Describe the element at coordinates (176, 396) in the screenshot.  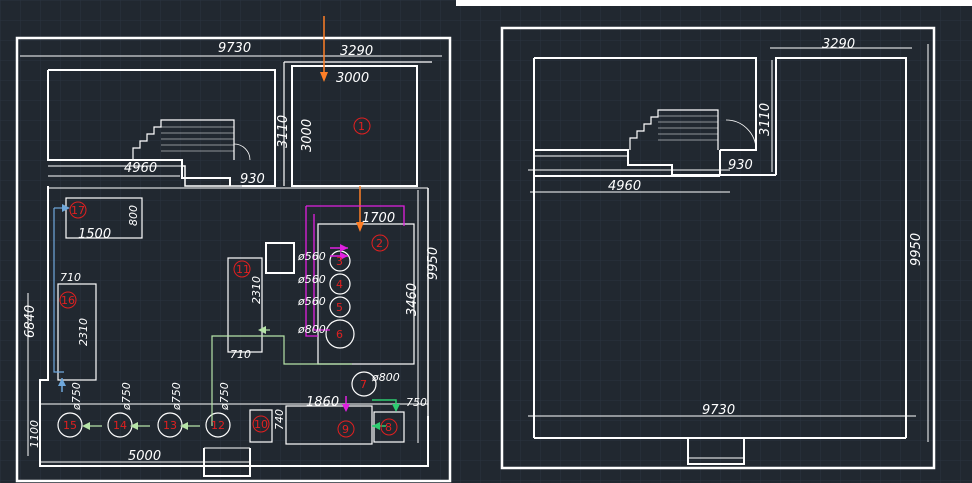
I see `dim-phi750-3: ø750` at that location.